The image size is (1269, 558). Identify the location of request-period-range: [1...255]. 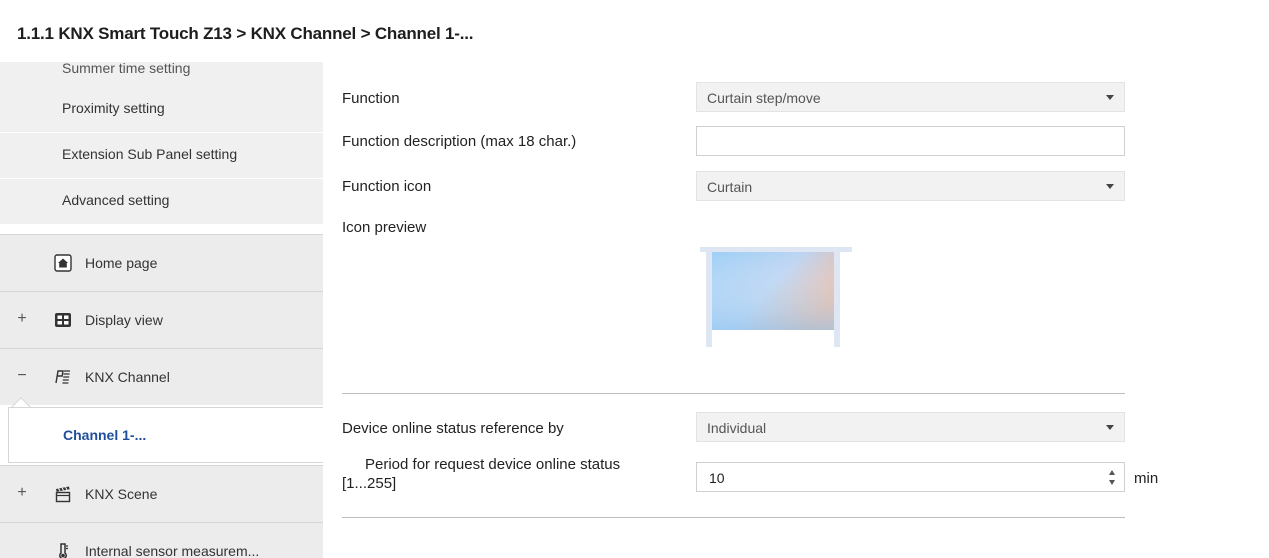
(369, 483).